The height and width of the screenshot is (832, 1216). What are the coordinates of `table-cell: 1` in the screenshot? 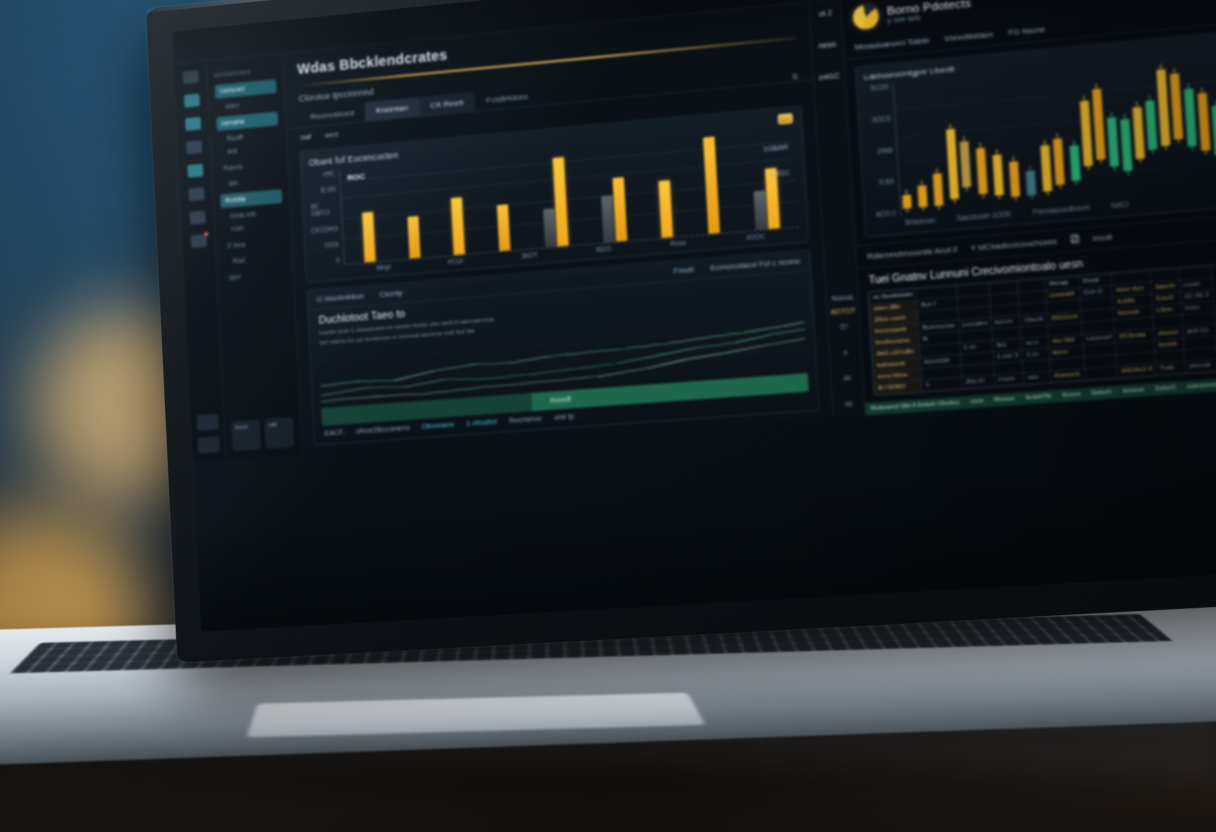 It's located at (942, 384).